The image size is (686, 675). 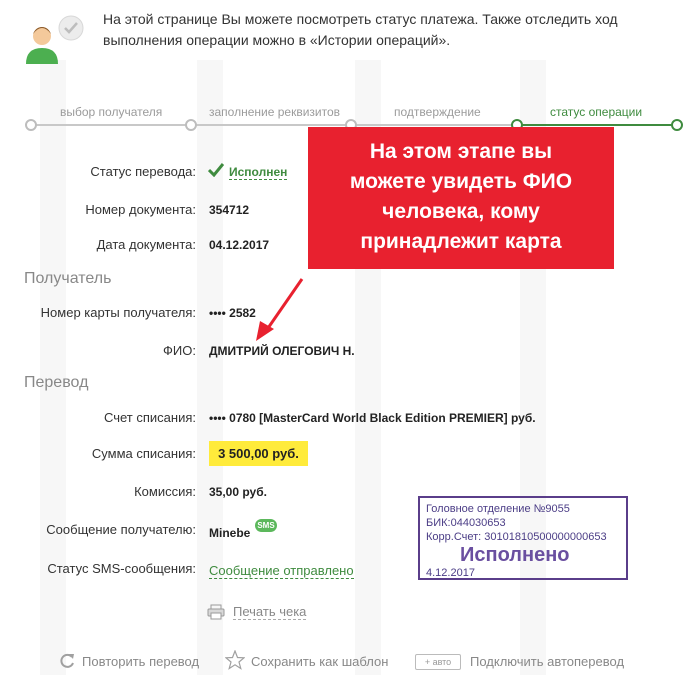 What do you see at coordinates (595, 125) in the screenshot?
I see `steps-track-active` at bounding box center [595, 125].